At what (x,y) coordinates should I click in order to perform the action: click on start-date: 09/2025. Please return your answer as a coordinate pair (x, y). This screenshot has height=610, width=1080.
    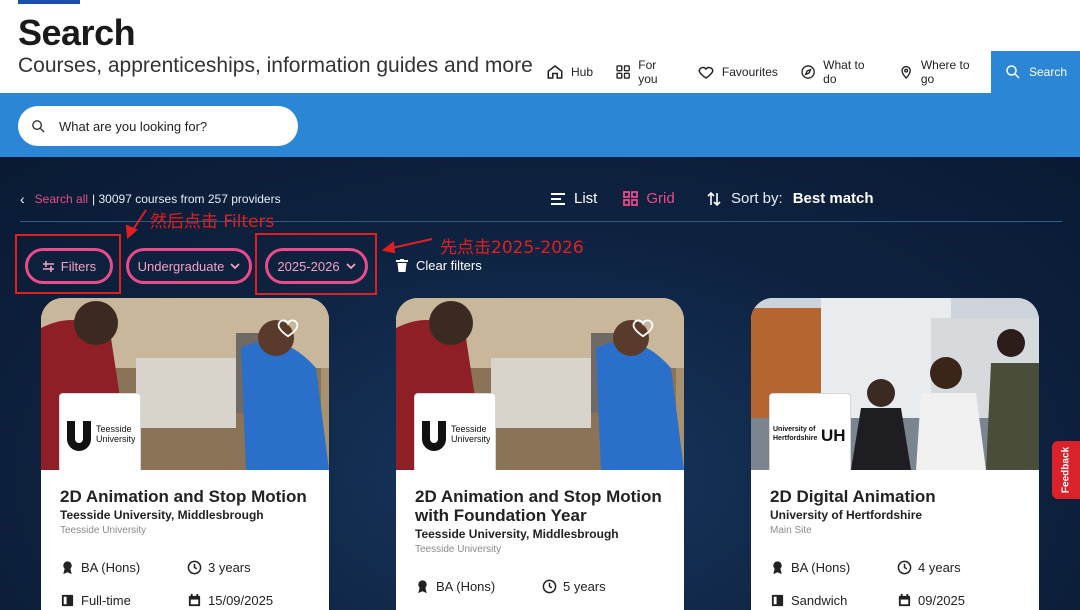
    Looking at the image, I should click on (960, 600).